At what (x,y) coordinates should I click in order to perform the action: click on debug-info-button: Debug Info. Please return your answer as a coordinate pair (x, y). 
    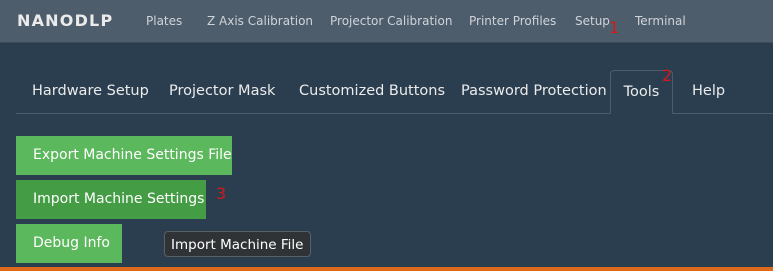
    Looking at the image, I should click on (69, 243).